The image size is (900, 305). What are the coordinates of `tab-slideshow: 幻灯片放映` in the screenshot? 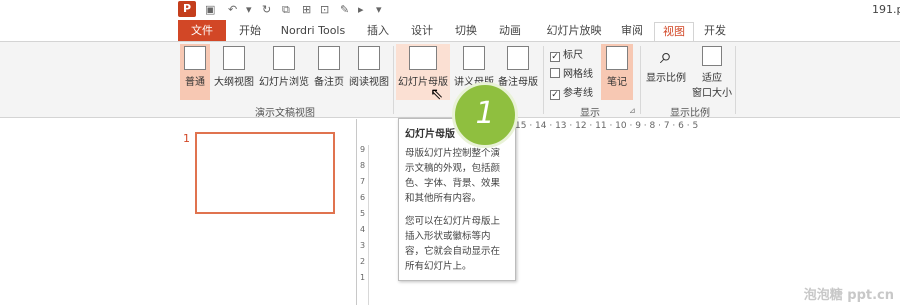 It's located at (574, 31).